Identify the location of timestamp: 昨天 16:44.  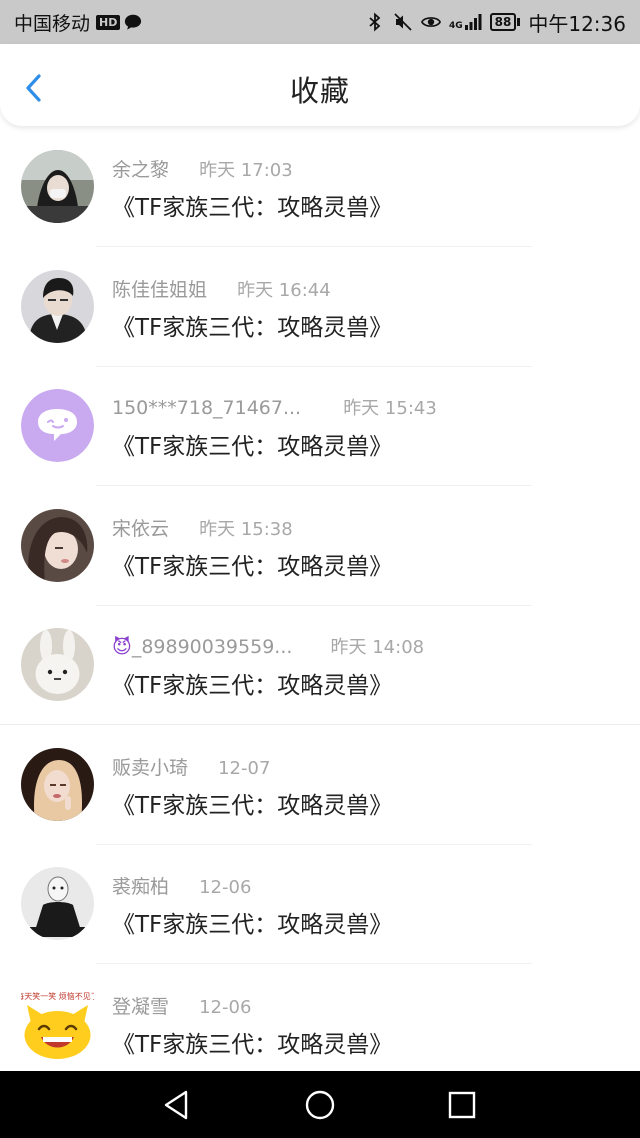
(284, 290).